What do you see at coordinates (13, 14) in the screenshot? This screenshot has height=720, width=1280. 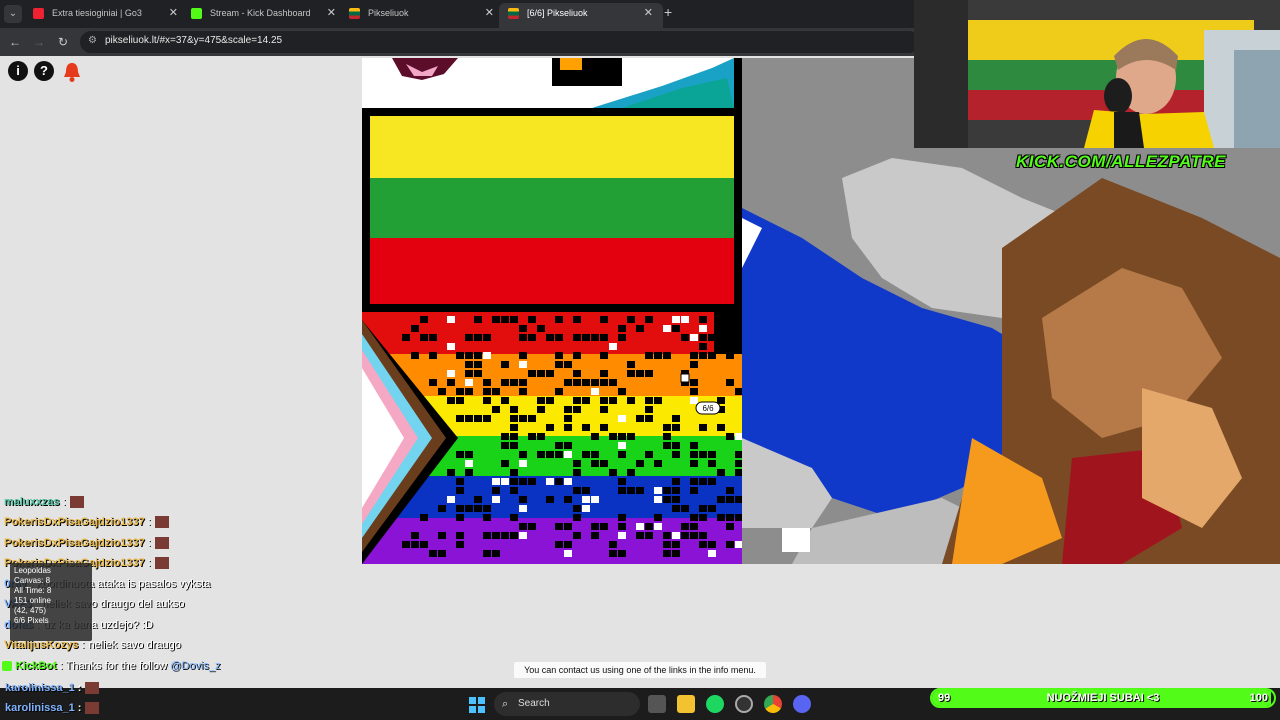 I see `tab-search-button: ⌄` at bounding box center [13, 14].